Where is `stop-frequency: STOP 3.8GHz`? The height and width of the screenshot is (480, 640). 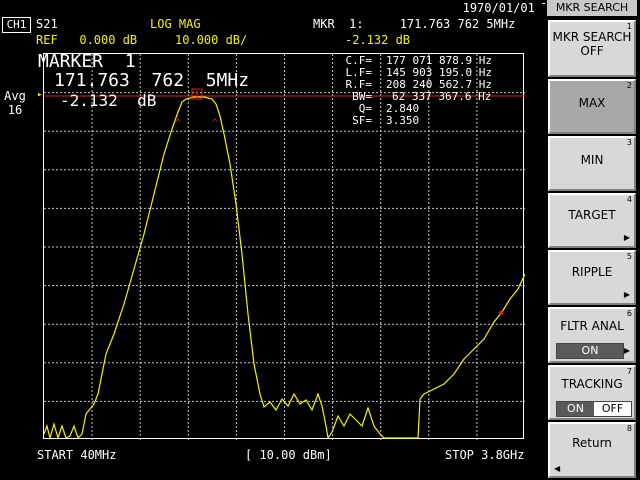 stop-frequency: STOP 3.8GHz is located at coordinates (484, 455).